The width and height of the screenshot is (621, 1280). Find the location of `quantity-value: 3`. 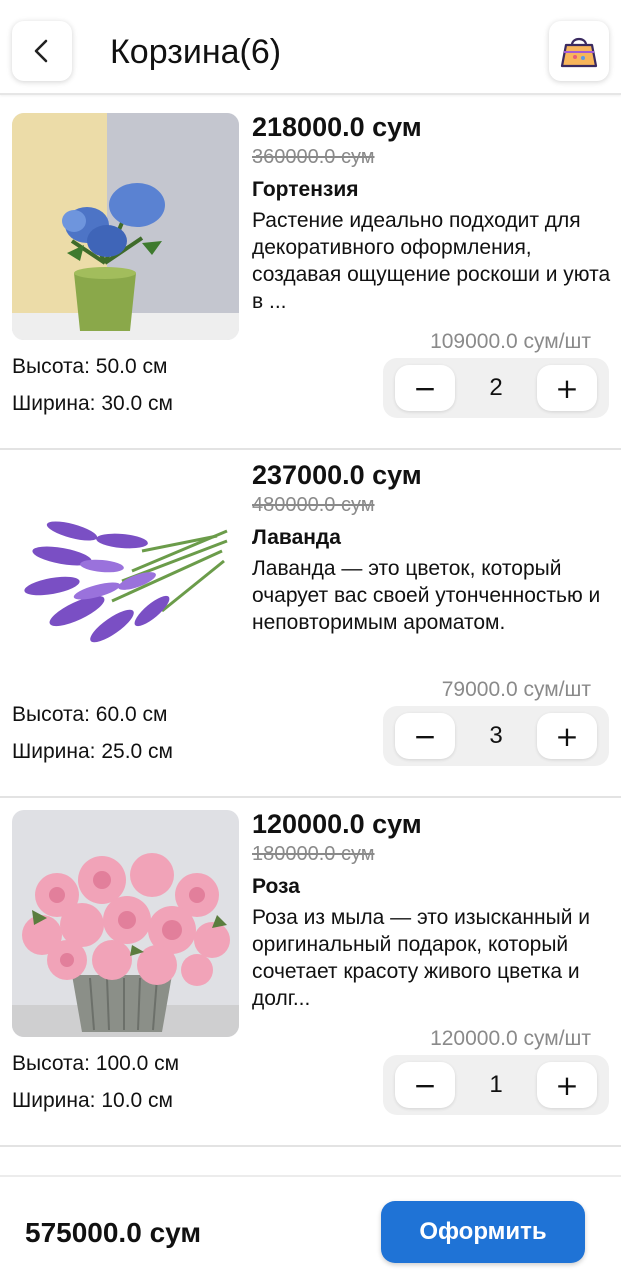

quantity-value: 3 is located at coordinates (496, 735).